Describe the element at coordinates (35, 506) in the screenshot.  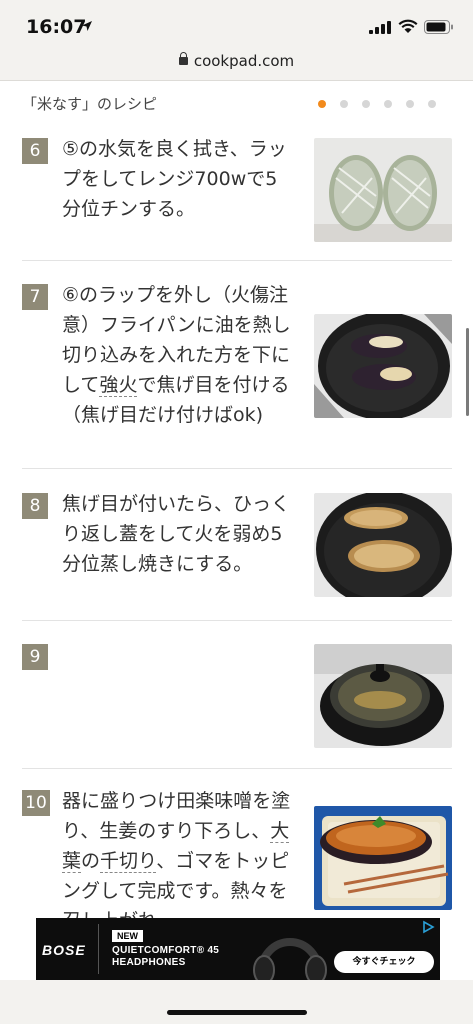
I see `step-number: 8` at that location.